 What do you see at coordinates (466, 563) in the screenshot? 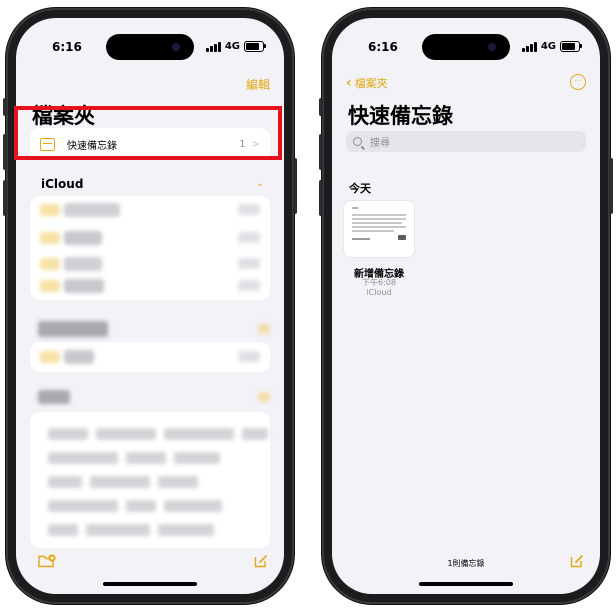
I see `note-count: 1則備忘錄` at bounding box center [466, 563].